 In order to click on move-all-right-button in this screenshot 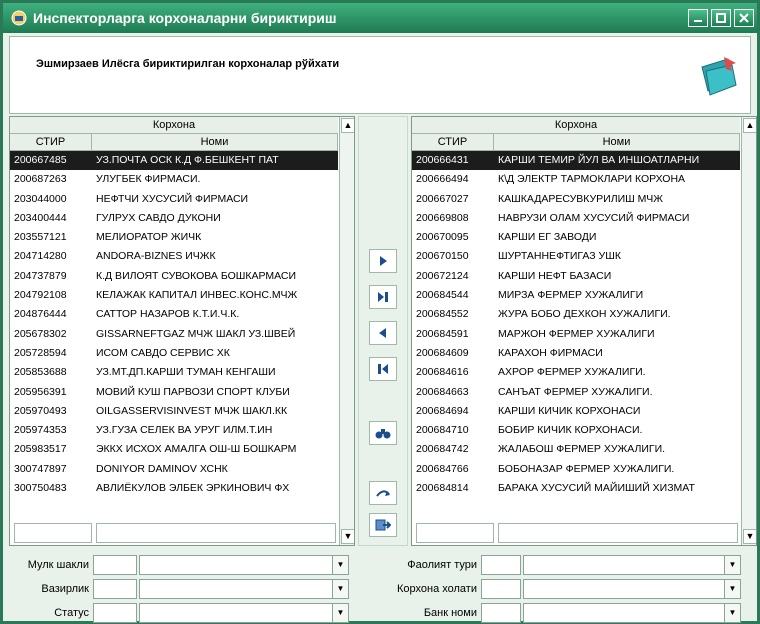, I will do `click(383, 297)`.